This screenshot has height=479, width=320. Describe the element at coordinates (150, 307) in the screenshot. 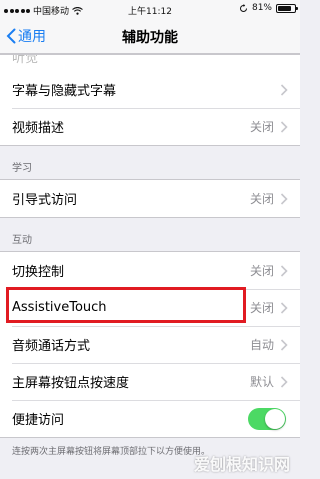

I see `row-assistive-touch: AssistiveTouch 关闭` at that location.